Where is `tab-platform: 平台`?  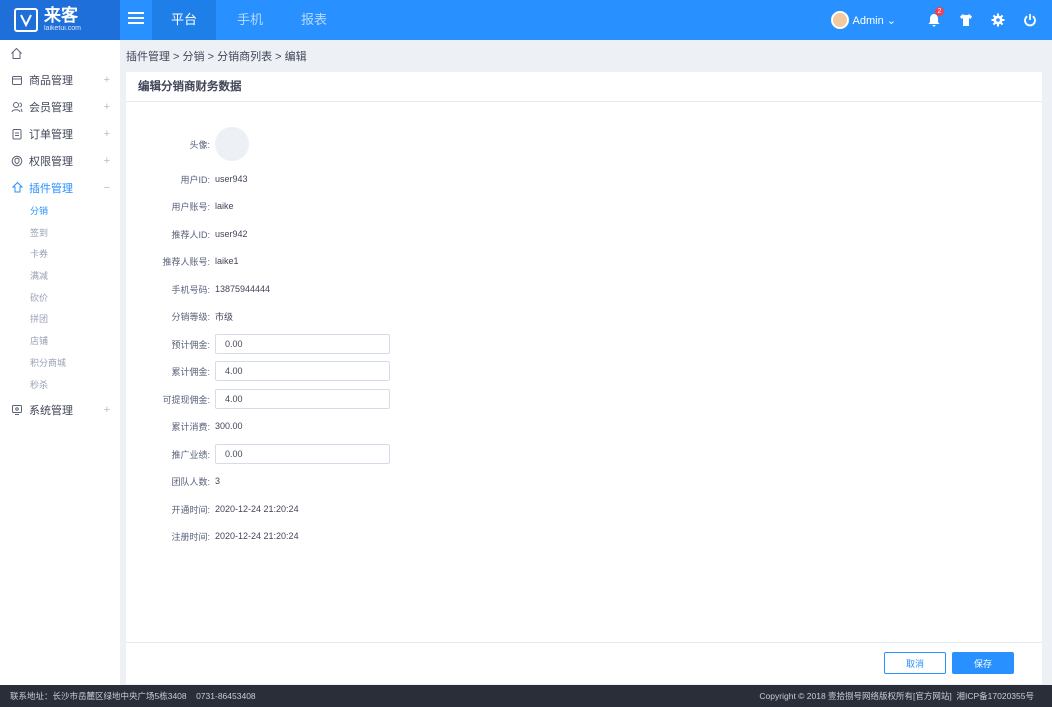 tab-platform: 平台 is located at coordinates (184, 20).